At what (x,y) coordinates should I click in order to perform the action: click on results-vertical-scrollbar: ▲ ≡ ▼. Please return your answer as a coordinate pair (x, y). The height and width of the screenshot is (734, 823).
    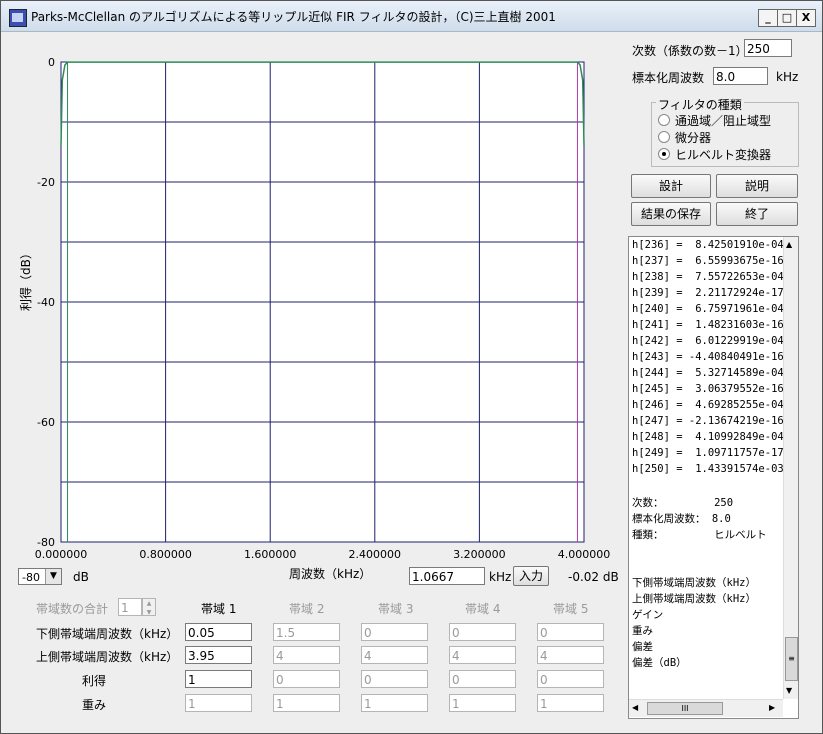
    Looking at the image, I should click on (790, 468).